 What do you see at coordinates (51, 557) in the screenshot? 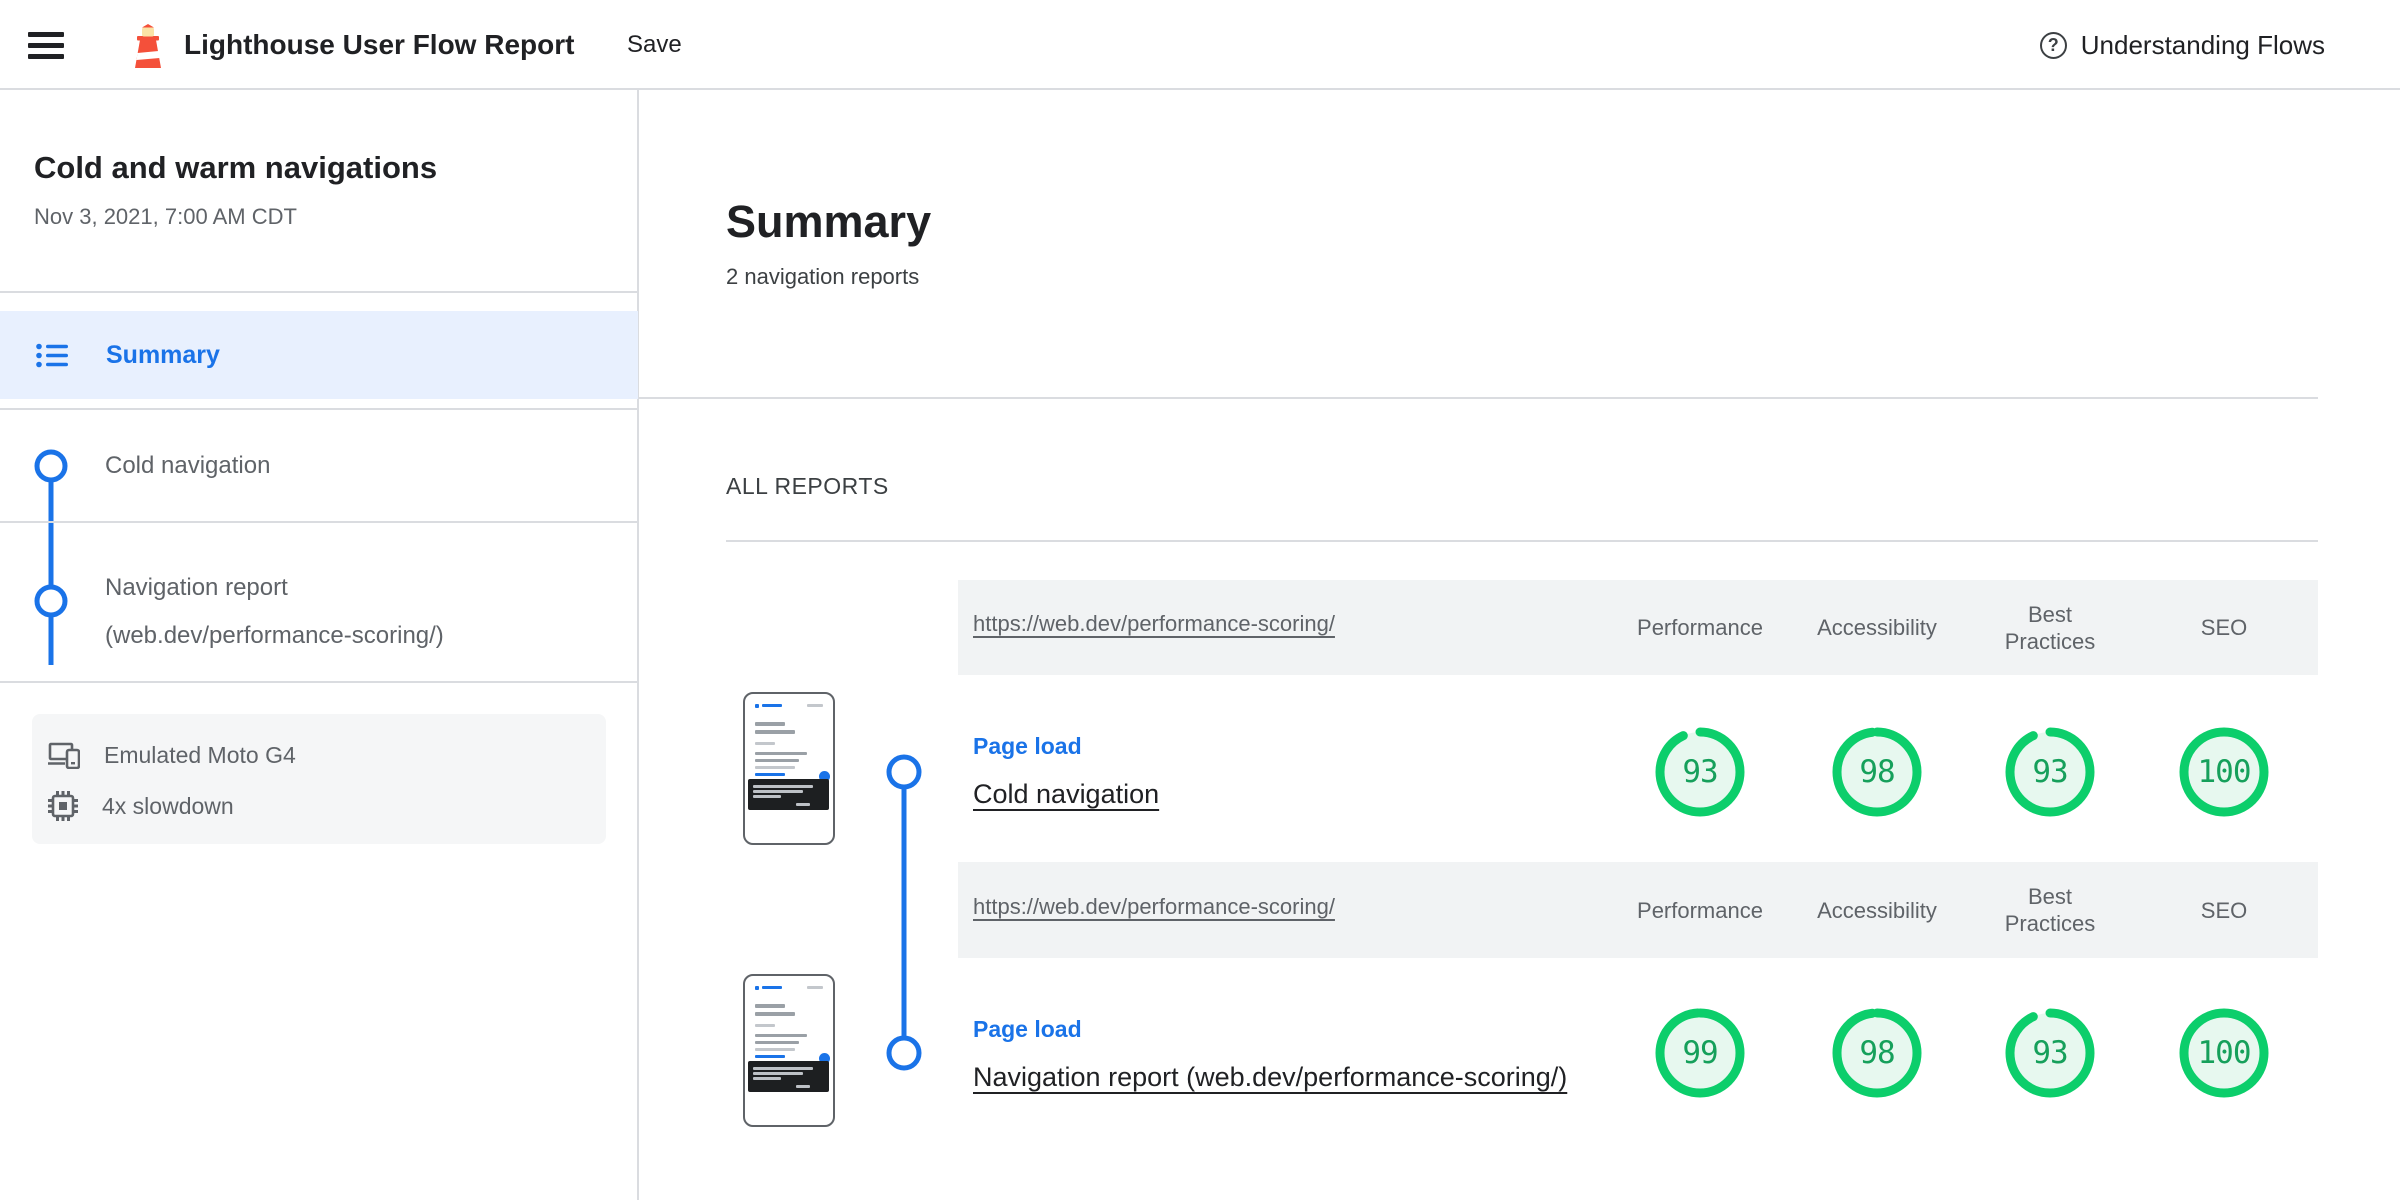
I see `sidebar-timeline` at bounding box center [51, 557].